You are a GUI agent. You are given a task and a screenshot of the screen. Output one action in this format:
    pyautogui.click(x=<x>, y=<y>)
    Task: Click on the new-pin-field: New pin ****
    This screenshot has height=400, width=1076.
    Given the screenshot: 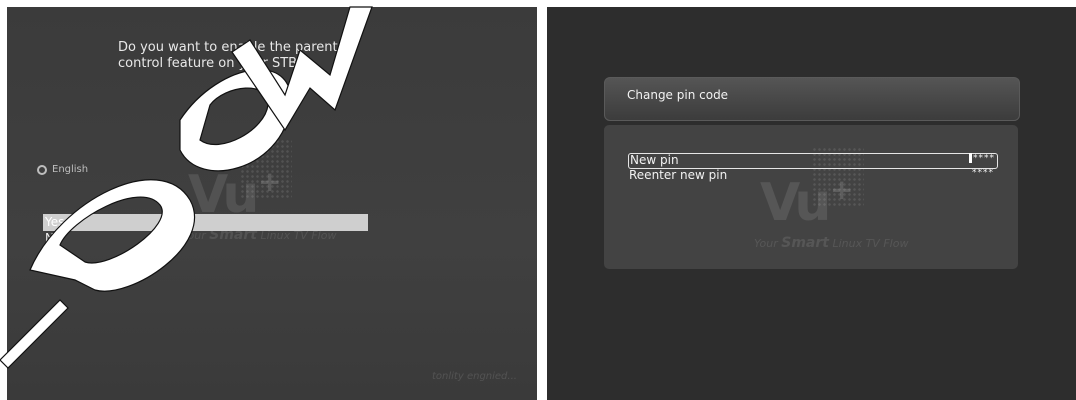 What is the action you would take?
    pyautogui.click(x=813, y=161)
    